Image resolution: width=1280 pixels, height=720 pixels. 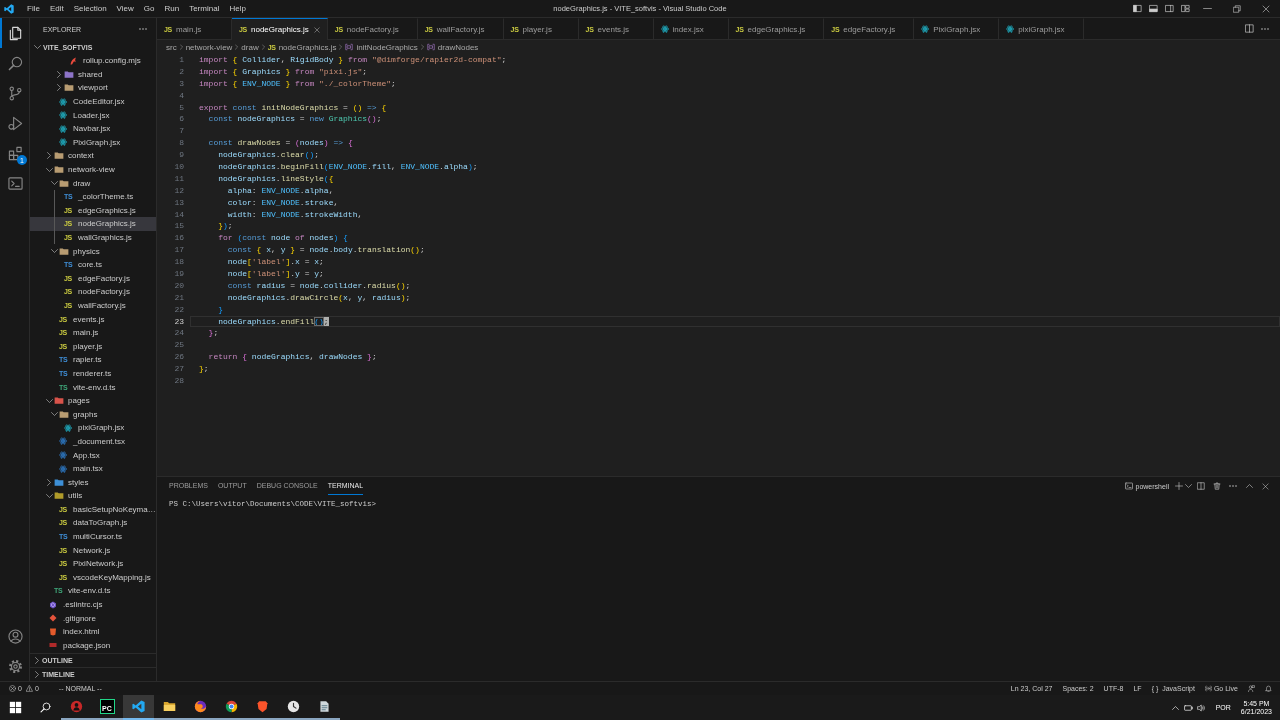 I want to click on more-icon, so click(x=1265, y=28).